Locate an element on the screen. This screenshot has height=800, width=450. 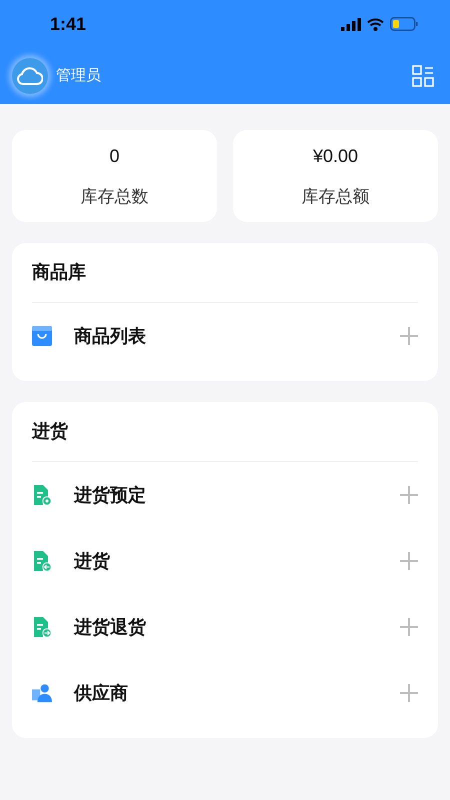
menu-row: 进货退货 is located at coordinates (225, 627).